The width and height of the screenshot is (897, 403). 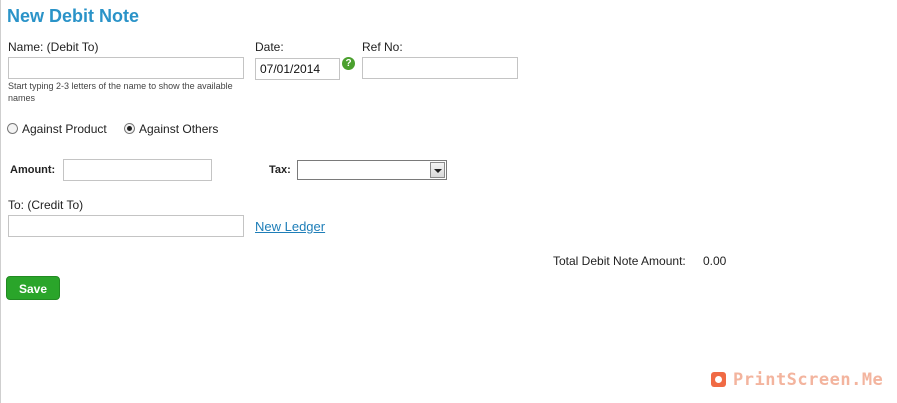 I want to click on total-amount-value: 0.00, so click(x=715, y=261).